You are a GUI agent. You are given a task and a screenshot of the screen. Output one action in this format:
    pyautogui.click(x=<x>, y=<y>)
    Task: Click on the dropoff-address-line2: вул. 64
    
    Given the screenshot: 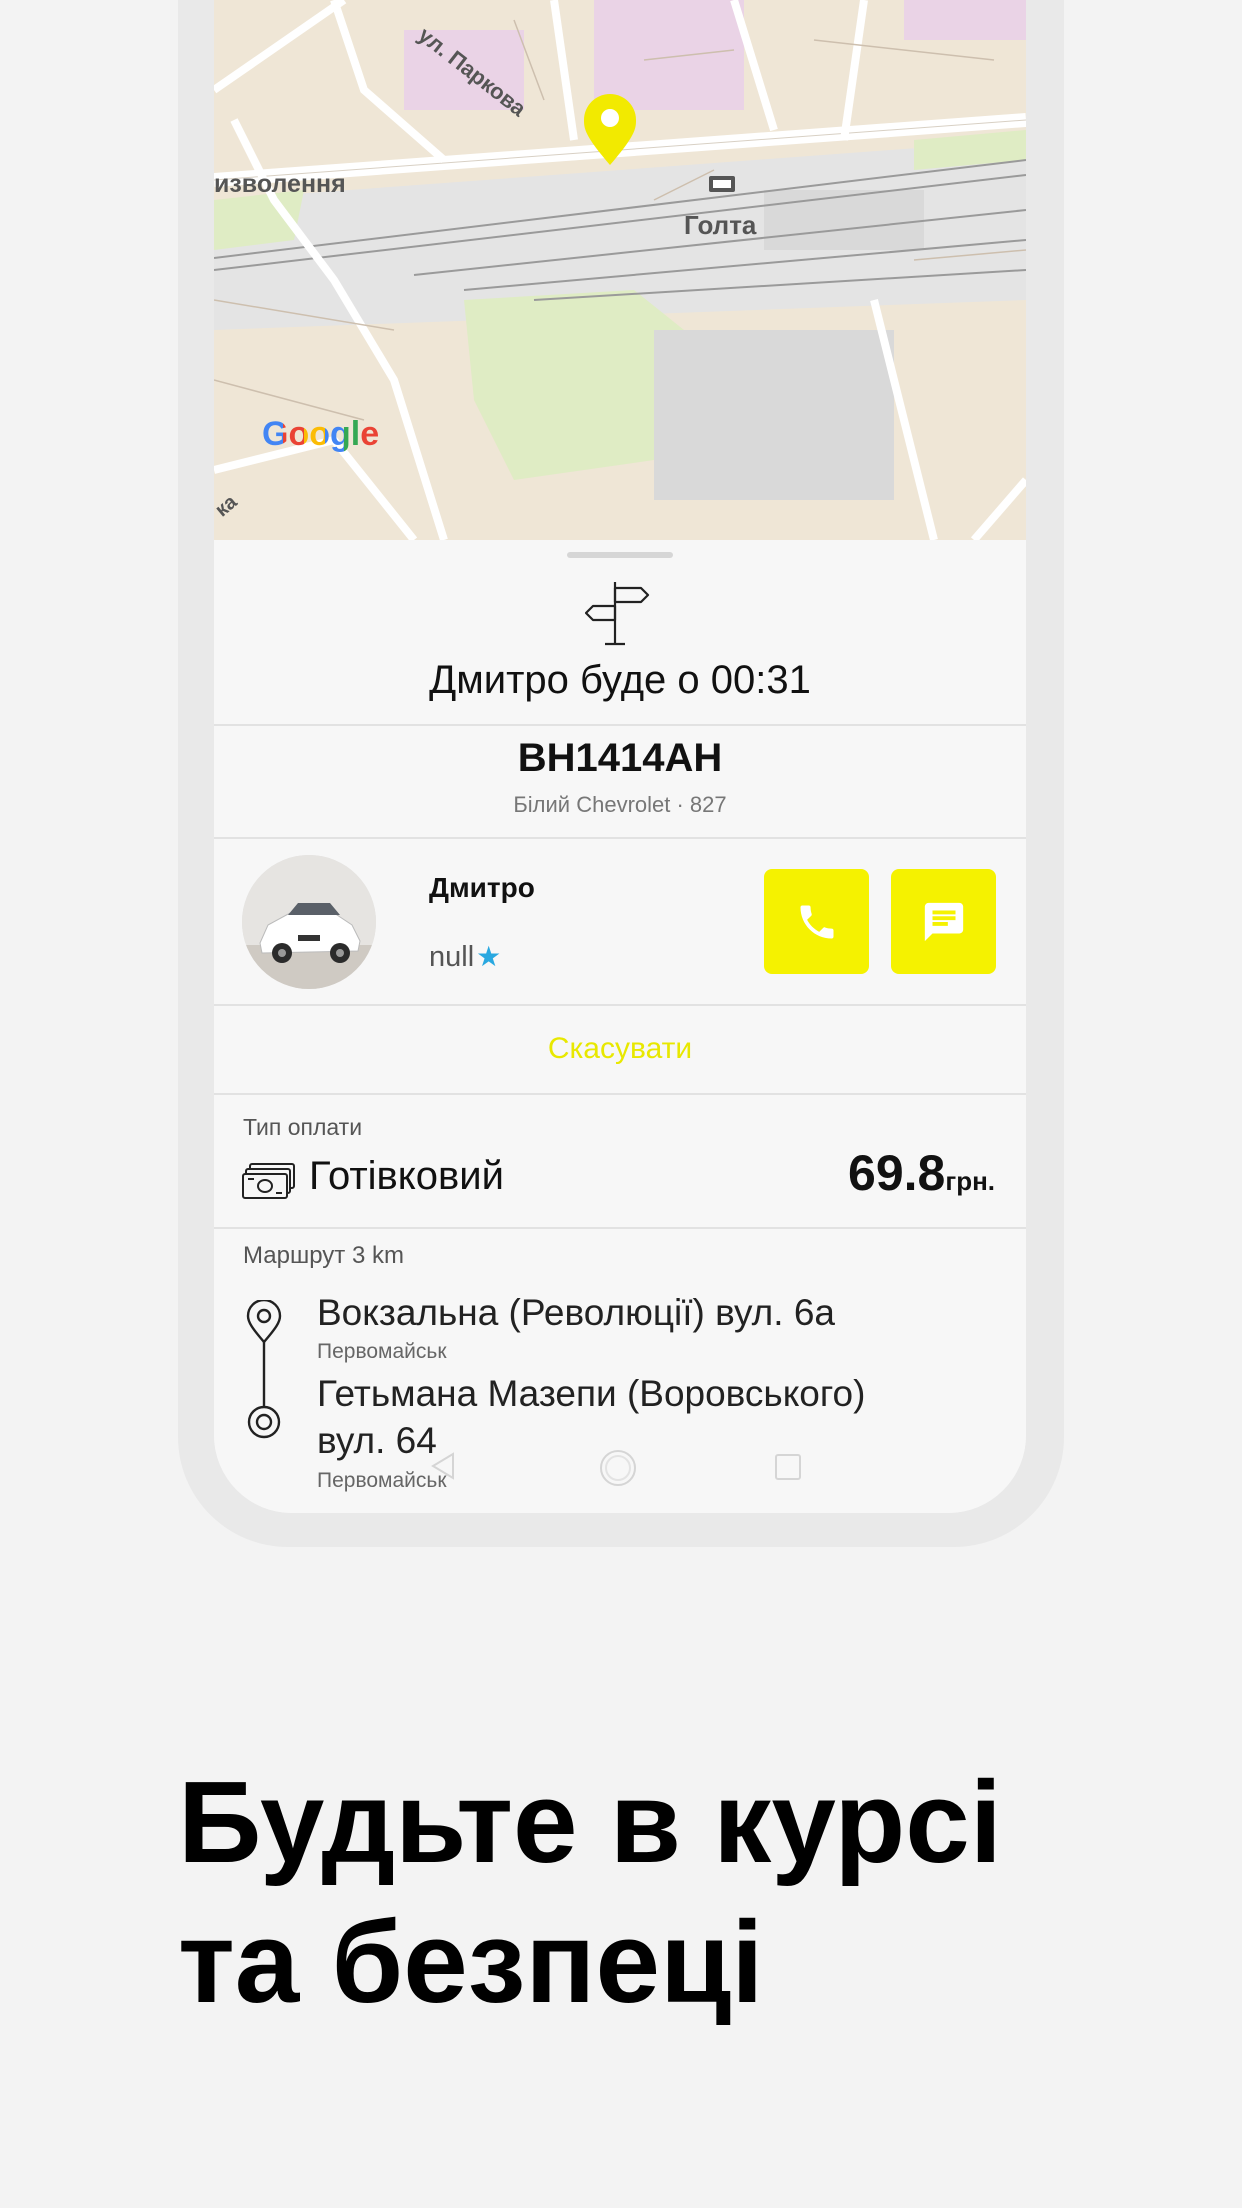 What is the action you would take?
    pyautogui.click(x=377, y=1440)
    